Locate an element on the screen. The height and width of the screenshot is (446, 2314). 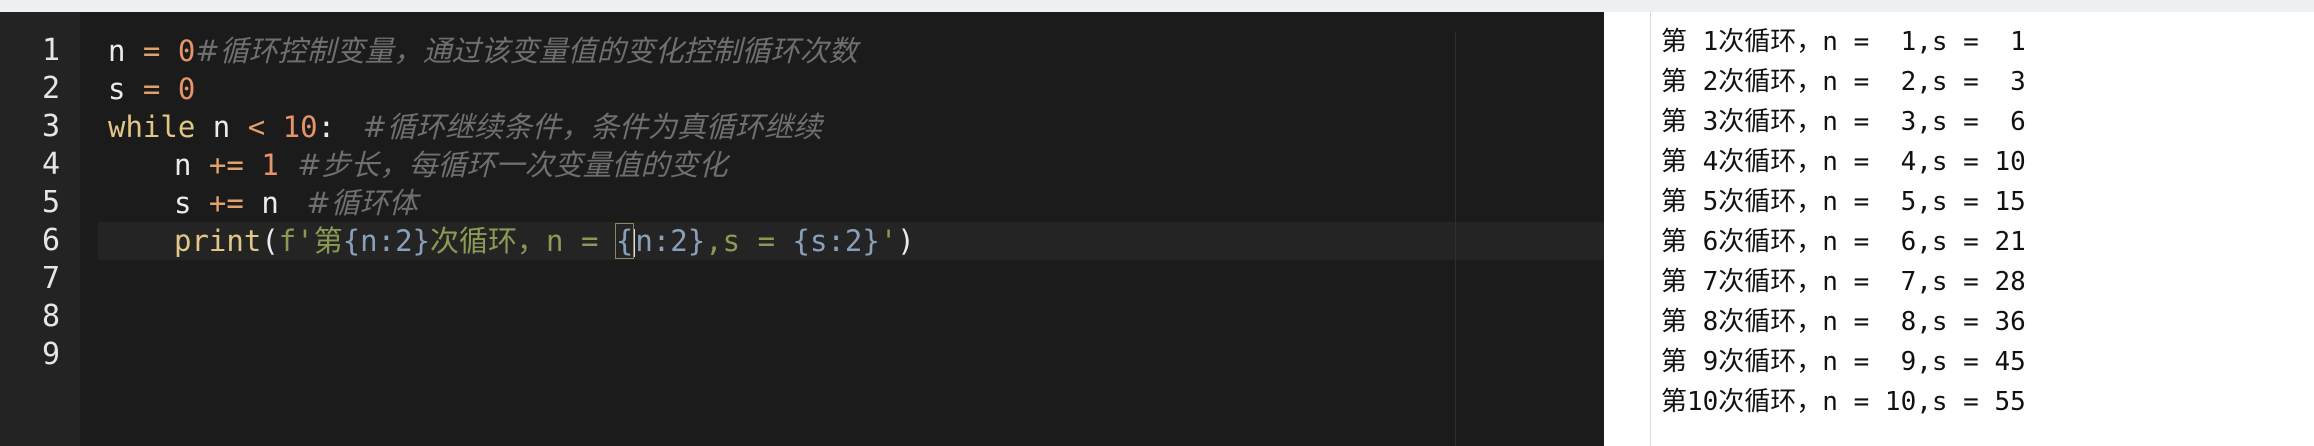
code-interpolation: {n:2} is located at coordinates (386, 241).